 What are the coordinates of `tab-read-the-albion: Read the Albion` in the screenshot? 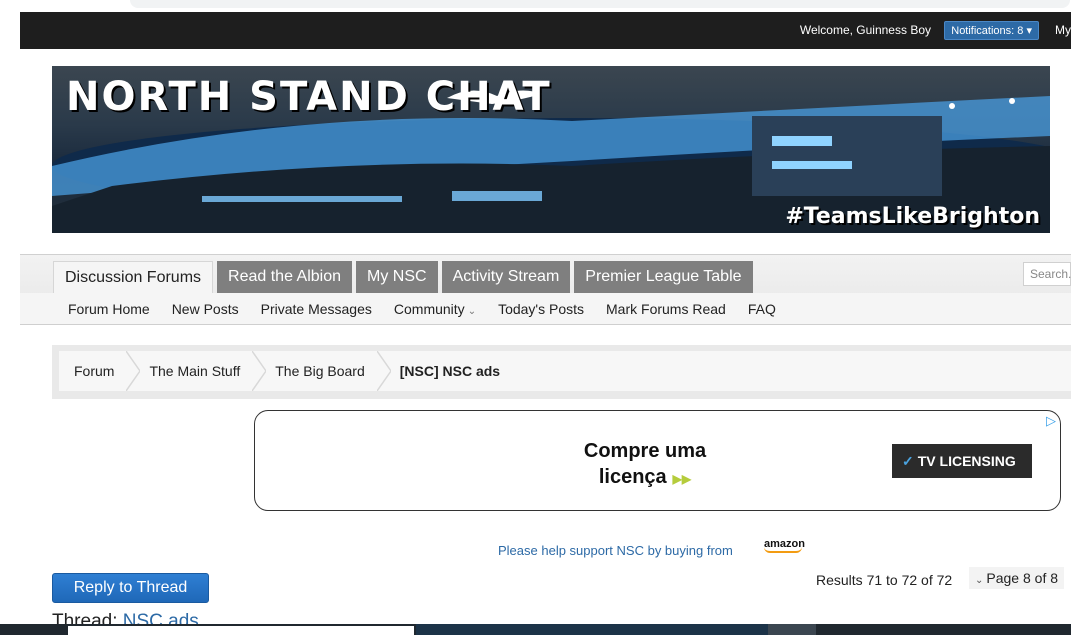 It's located at (285, 277).